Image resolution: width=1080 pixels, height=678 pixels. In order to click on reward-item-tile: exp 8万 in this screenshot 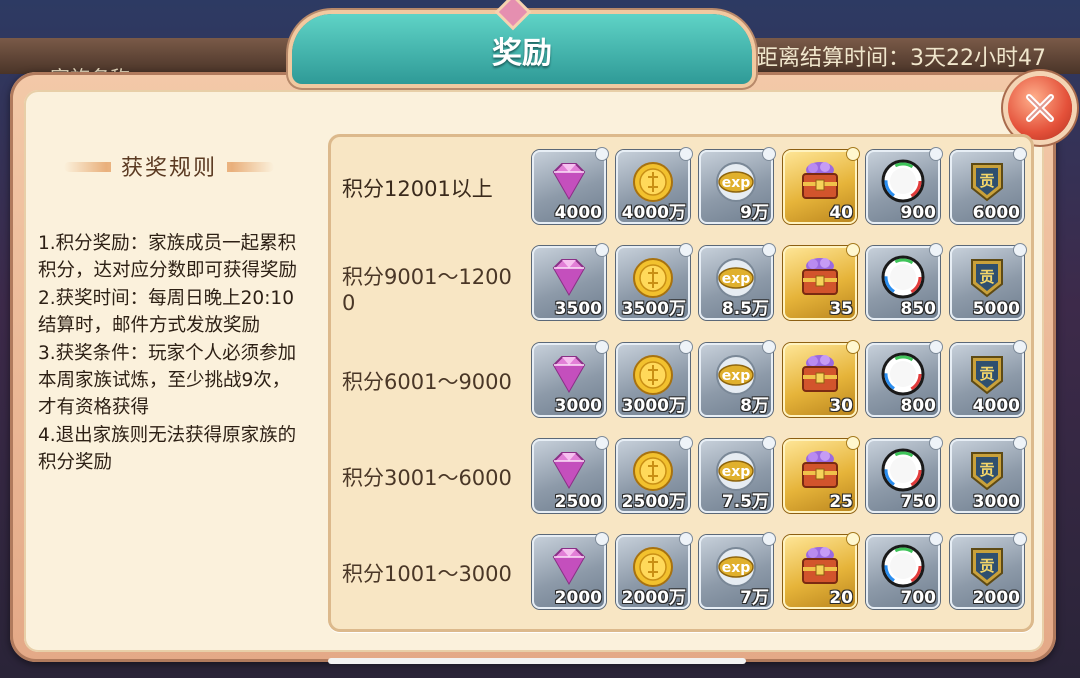, I will do `click(737, 379)`.